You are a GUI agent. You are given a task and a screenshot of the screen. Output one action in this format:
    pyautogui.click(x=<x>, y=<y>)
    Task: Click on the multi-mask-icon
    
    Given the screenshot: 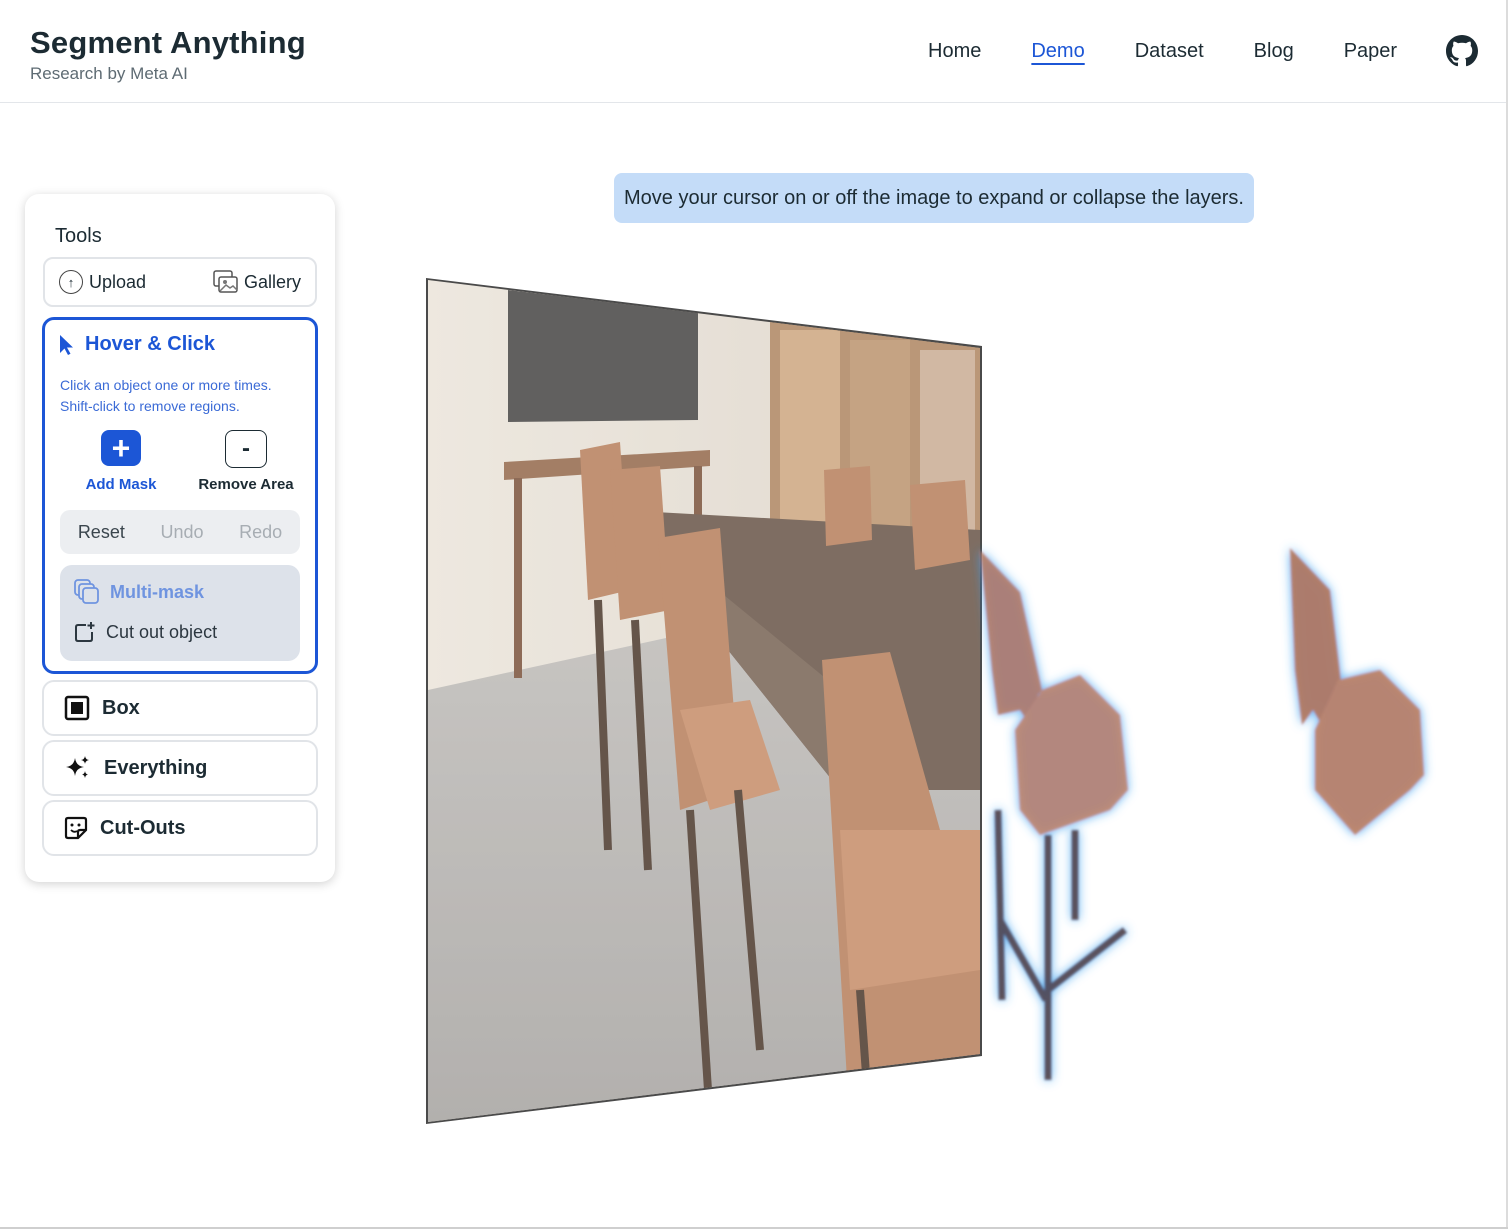 What is the action you would take?
    pyautogui.click(x=86, y=591)
    